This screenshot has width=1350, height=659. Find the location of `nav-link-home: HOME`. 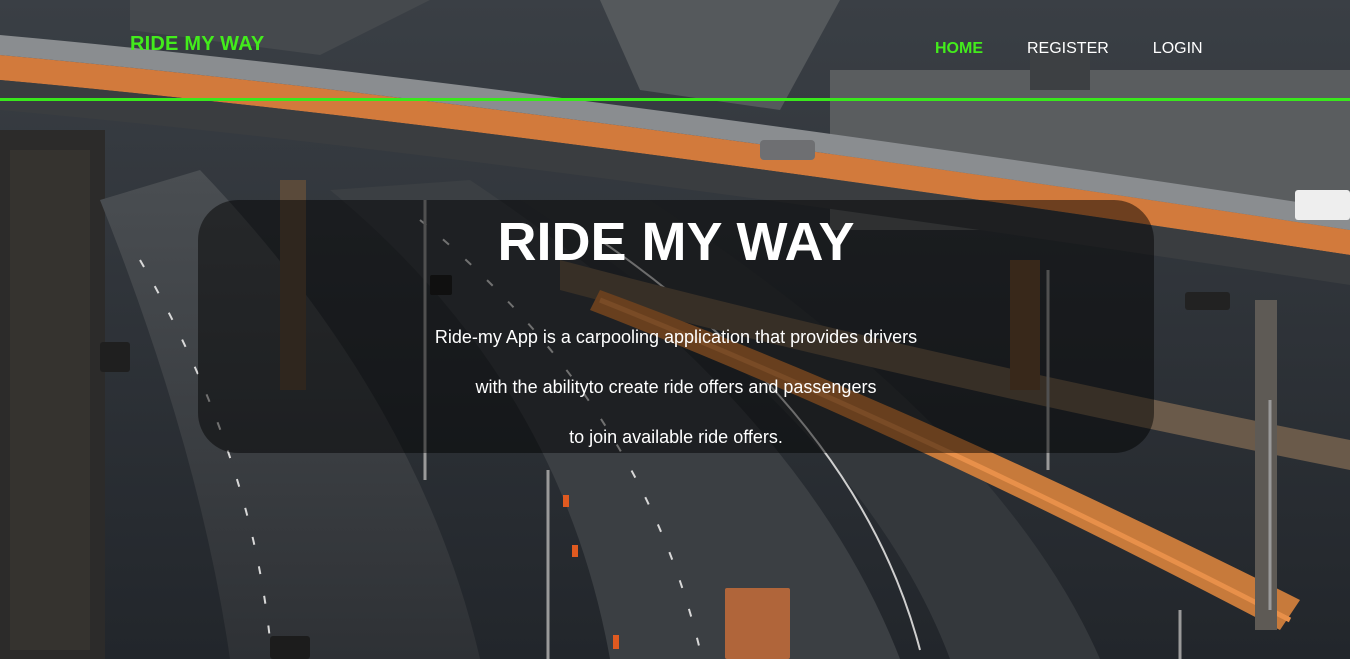

nav-link-home: HOME is located at coordinates (959, 49).